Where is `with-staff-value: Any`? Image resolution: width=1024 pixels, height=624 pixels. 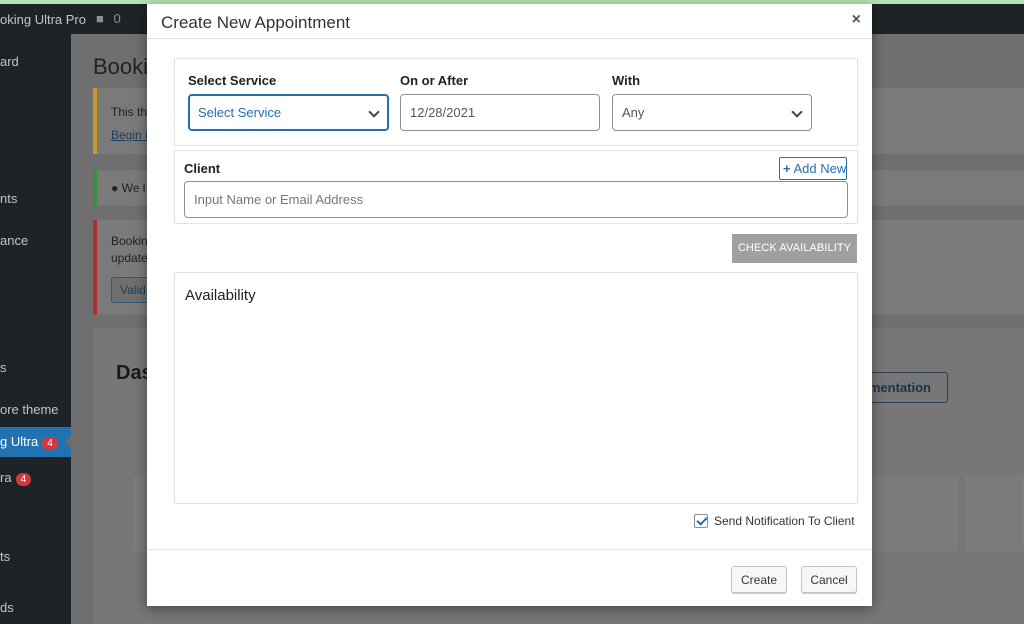 with-staff-value: Any is located at coordinates (633, 112).